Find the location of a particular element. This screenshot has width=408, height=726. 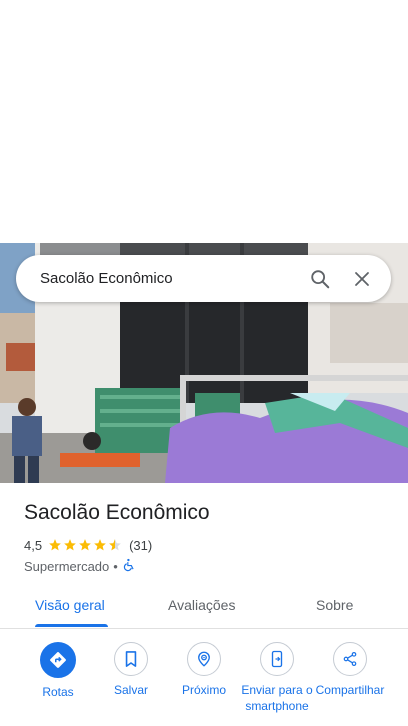

nearby-icon is located at coordinates (204, 659).